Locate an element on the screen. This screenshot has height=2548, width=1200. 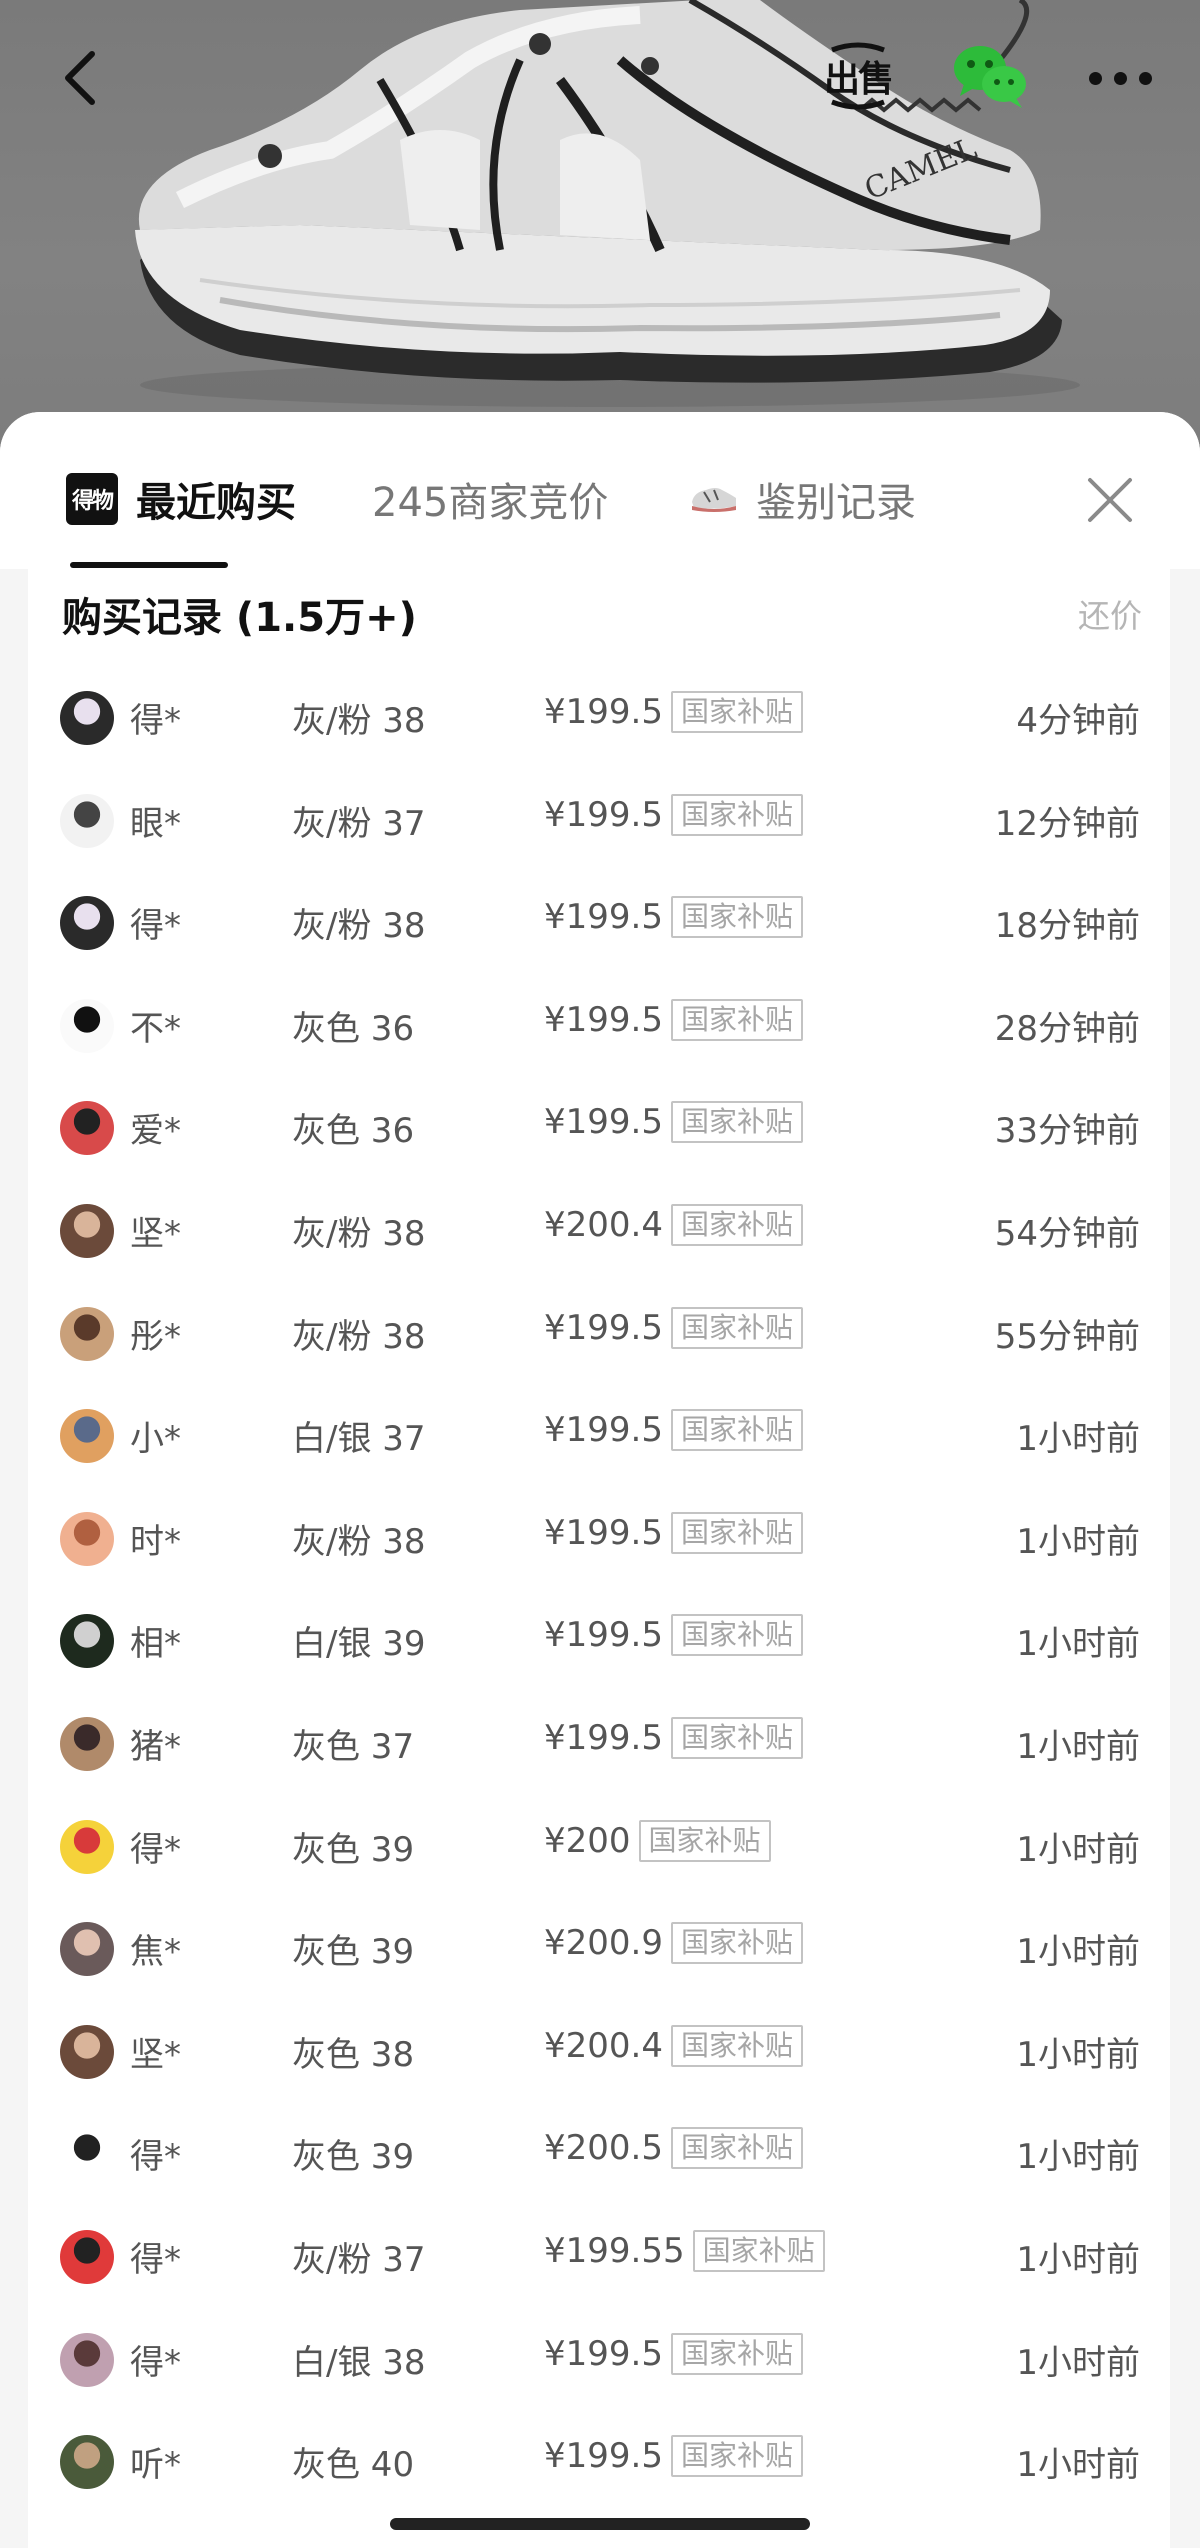
price-group: ¥200.5 国家补贴 is located at coordinates (673, 2148).